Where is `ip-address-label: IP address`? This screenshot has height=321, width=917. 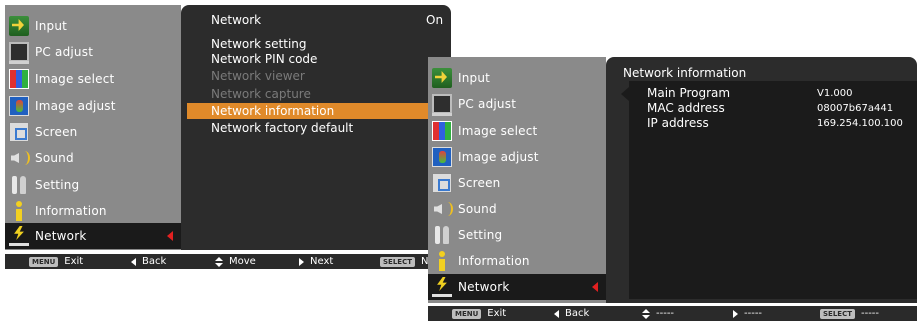 ip-address-label: IP address is located at coordinates (678, 123).